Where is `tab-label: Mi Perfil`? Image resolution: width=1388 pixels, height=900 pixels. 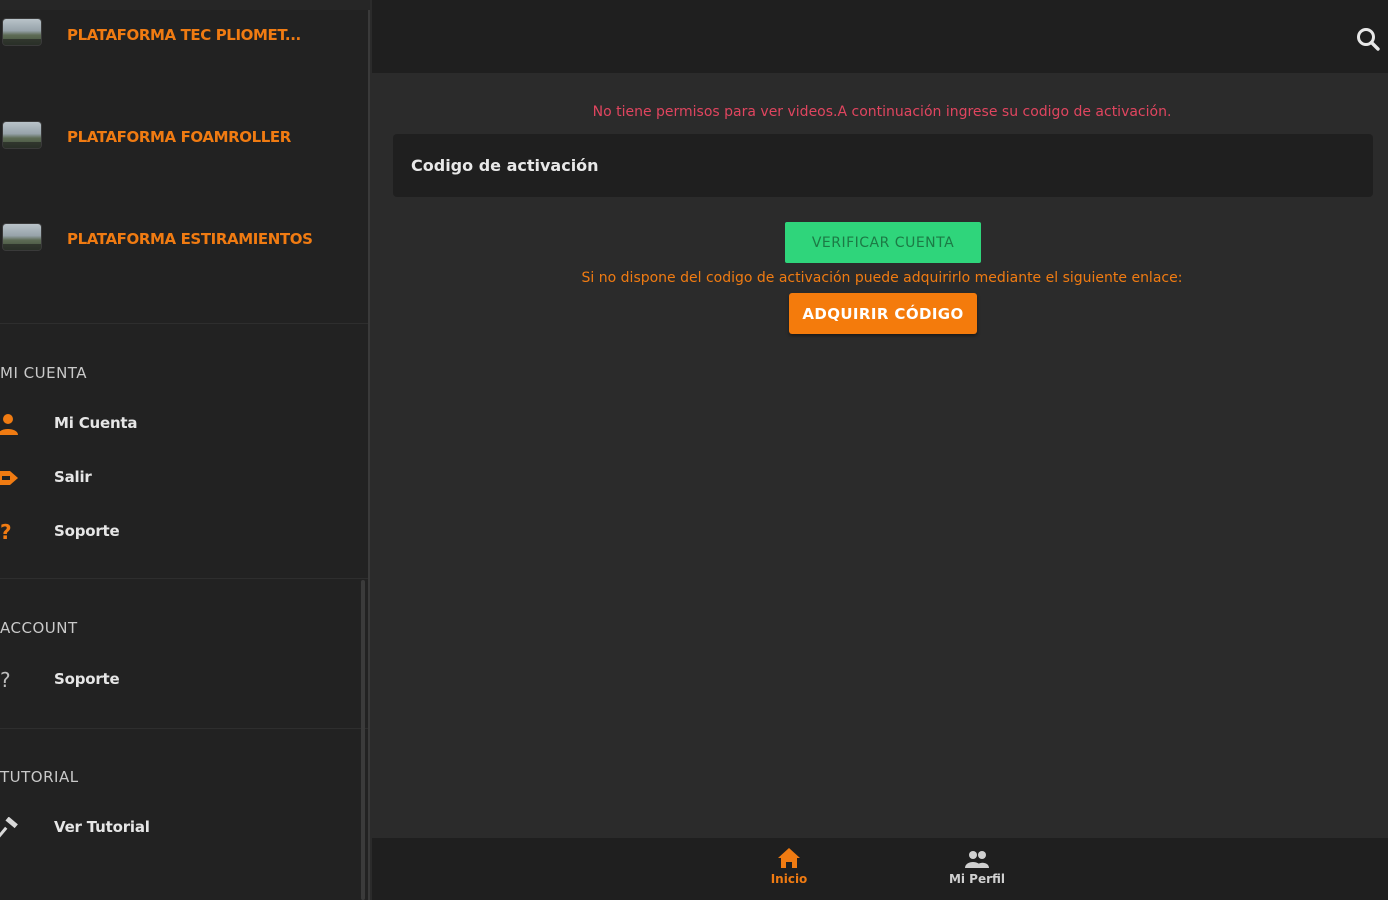
tab-label: Mi Perfil is located at coordinates (977, 879).